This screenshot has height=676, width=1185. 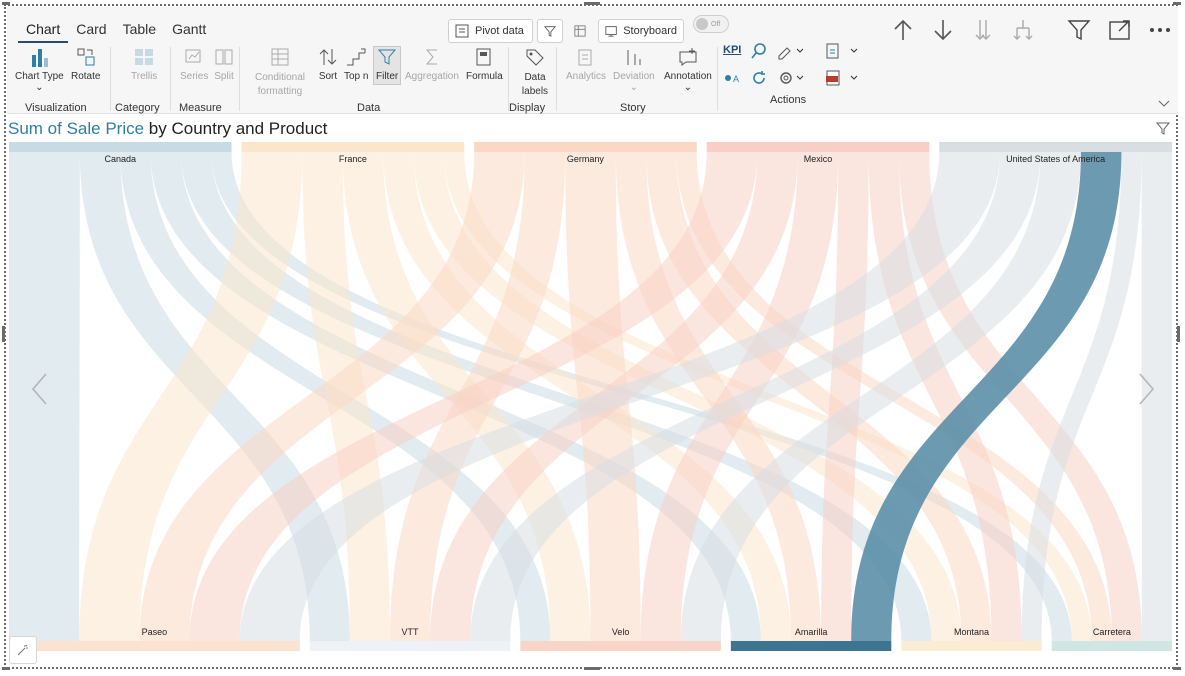 What do you see at coordinates (328, 76) in the screenshot?
I see `sort-label: Sort` at bounding box center [328, 76].